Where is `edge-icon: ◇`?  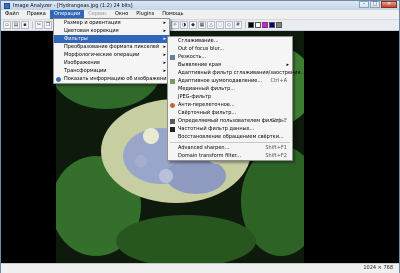 edge-icon: ◇ is located at coordinates (229, 25).